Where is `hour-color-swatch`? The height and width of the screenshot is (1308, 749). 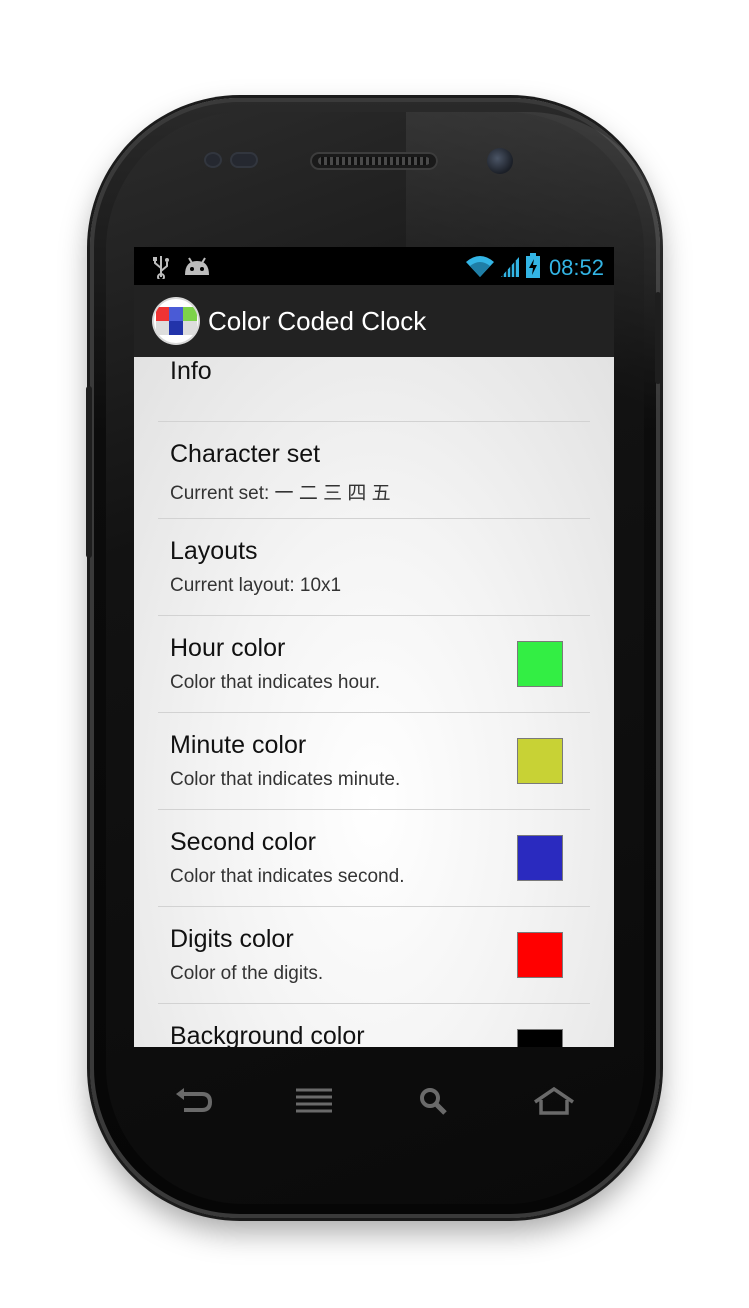
hour-color-swatch is located at coordinates (540, 664).